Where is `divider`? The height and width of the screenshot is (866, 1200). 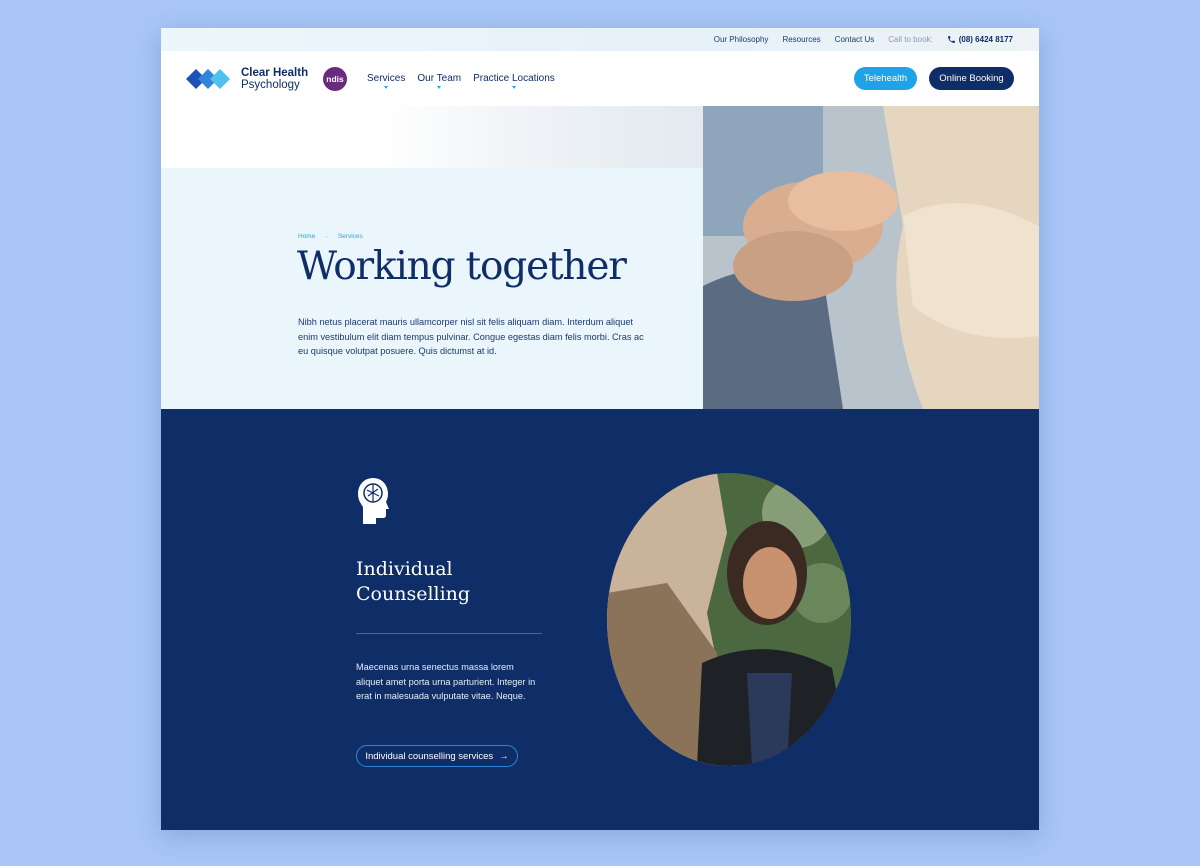 divider is located at coordinates (449, 633).